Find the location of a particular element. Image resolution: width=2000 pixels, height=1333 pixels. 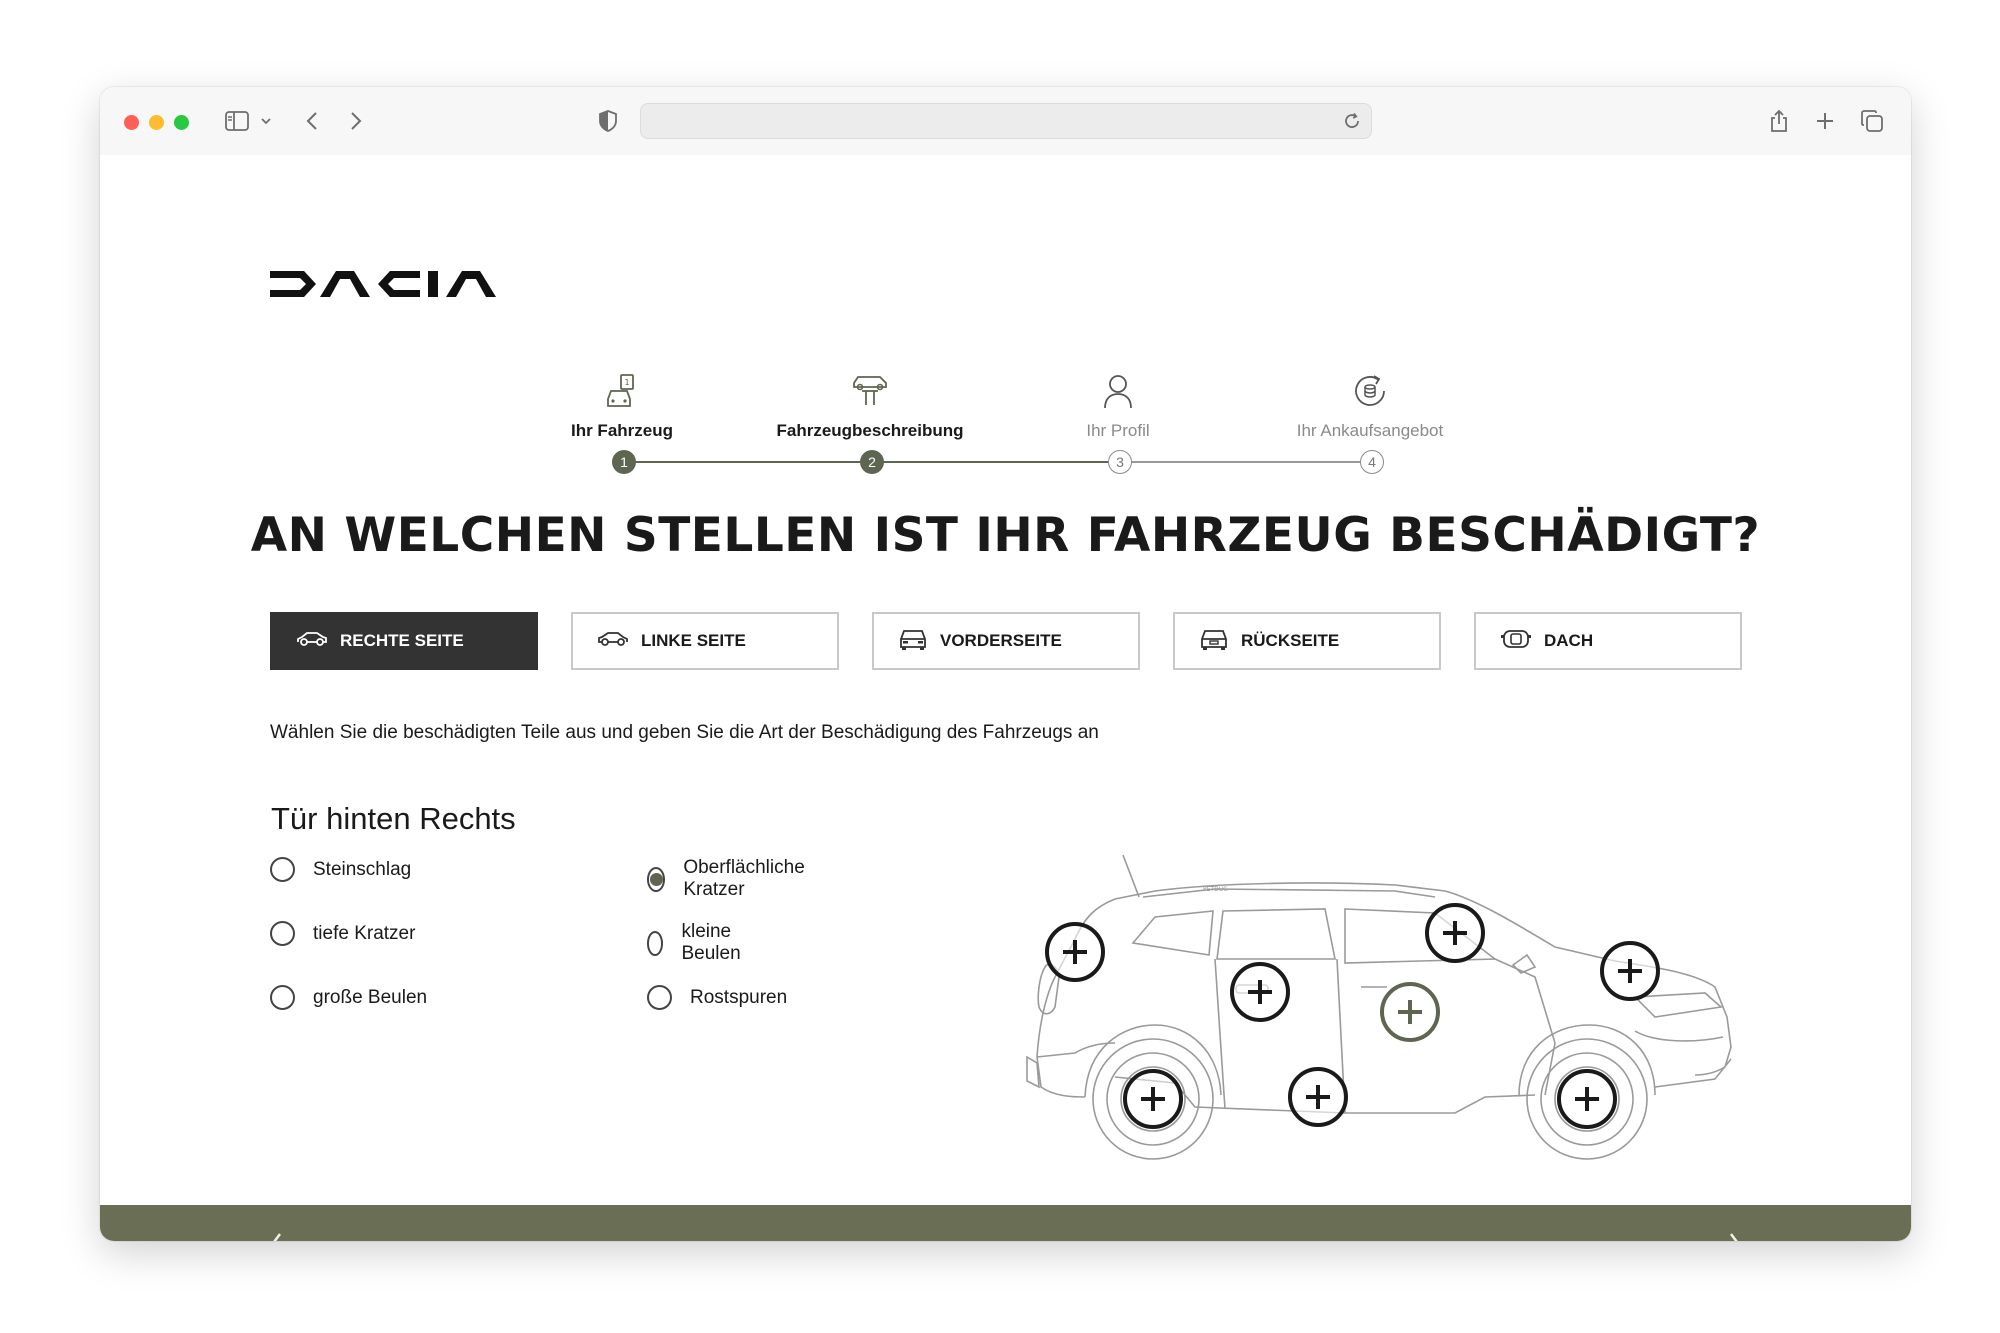

hotspot-windshield is located at coordinates (1455, 933).